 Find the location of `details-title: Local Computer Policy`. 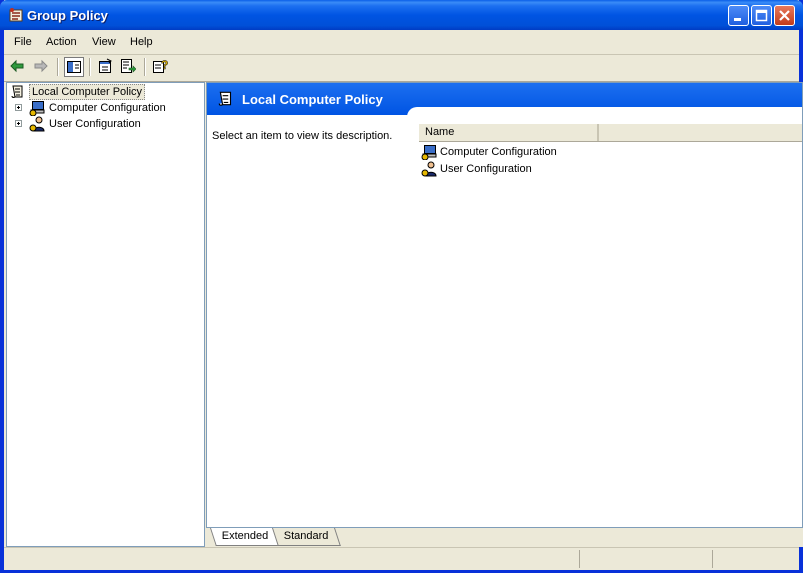

details-title: Local Computer Policy is located at coordinates (312, 99).